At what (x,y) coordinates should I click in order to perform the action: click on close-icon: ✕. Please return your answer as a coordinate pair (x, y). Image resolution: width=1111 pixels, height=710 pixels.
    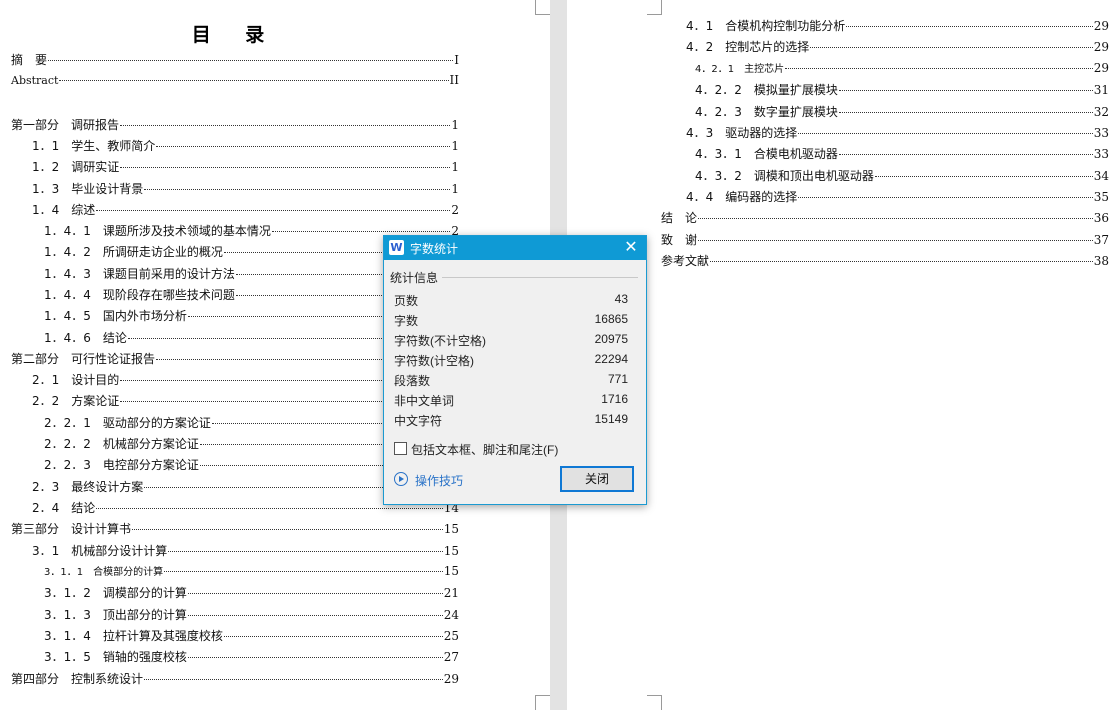
    Looking at the image, I should click on (631, 248).